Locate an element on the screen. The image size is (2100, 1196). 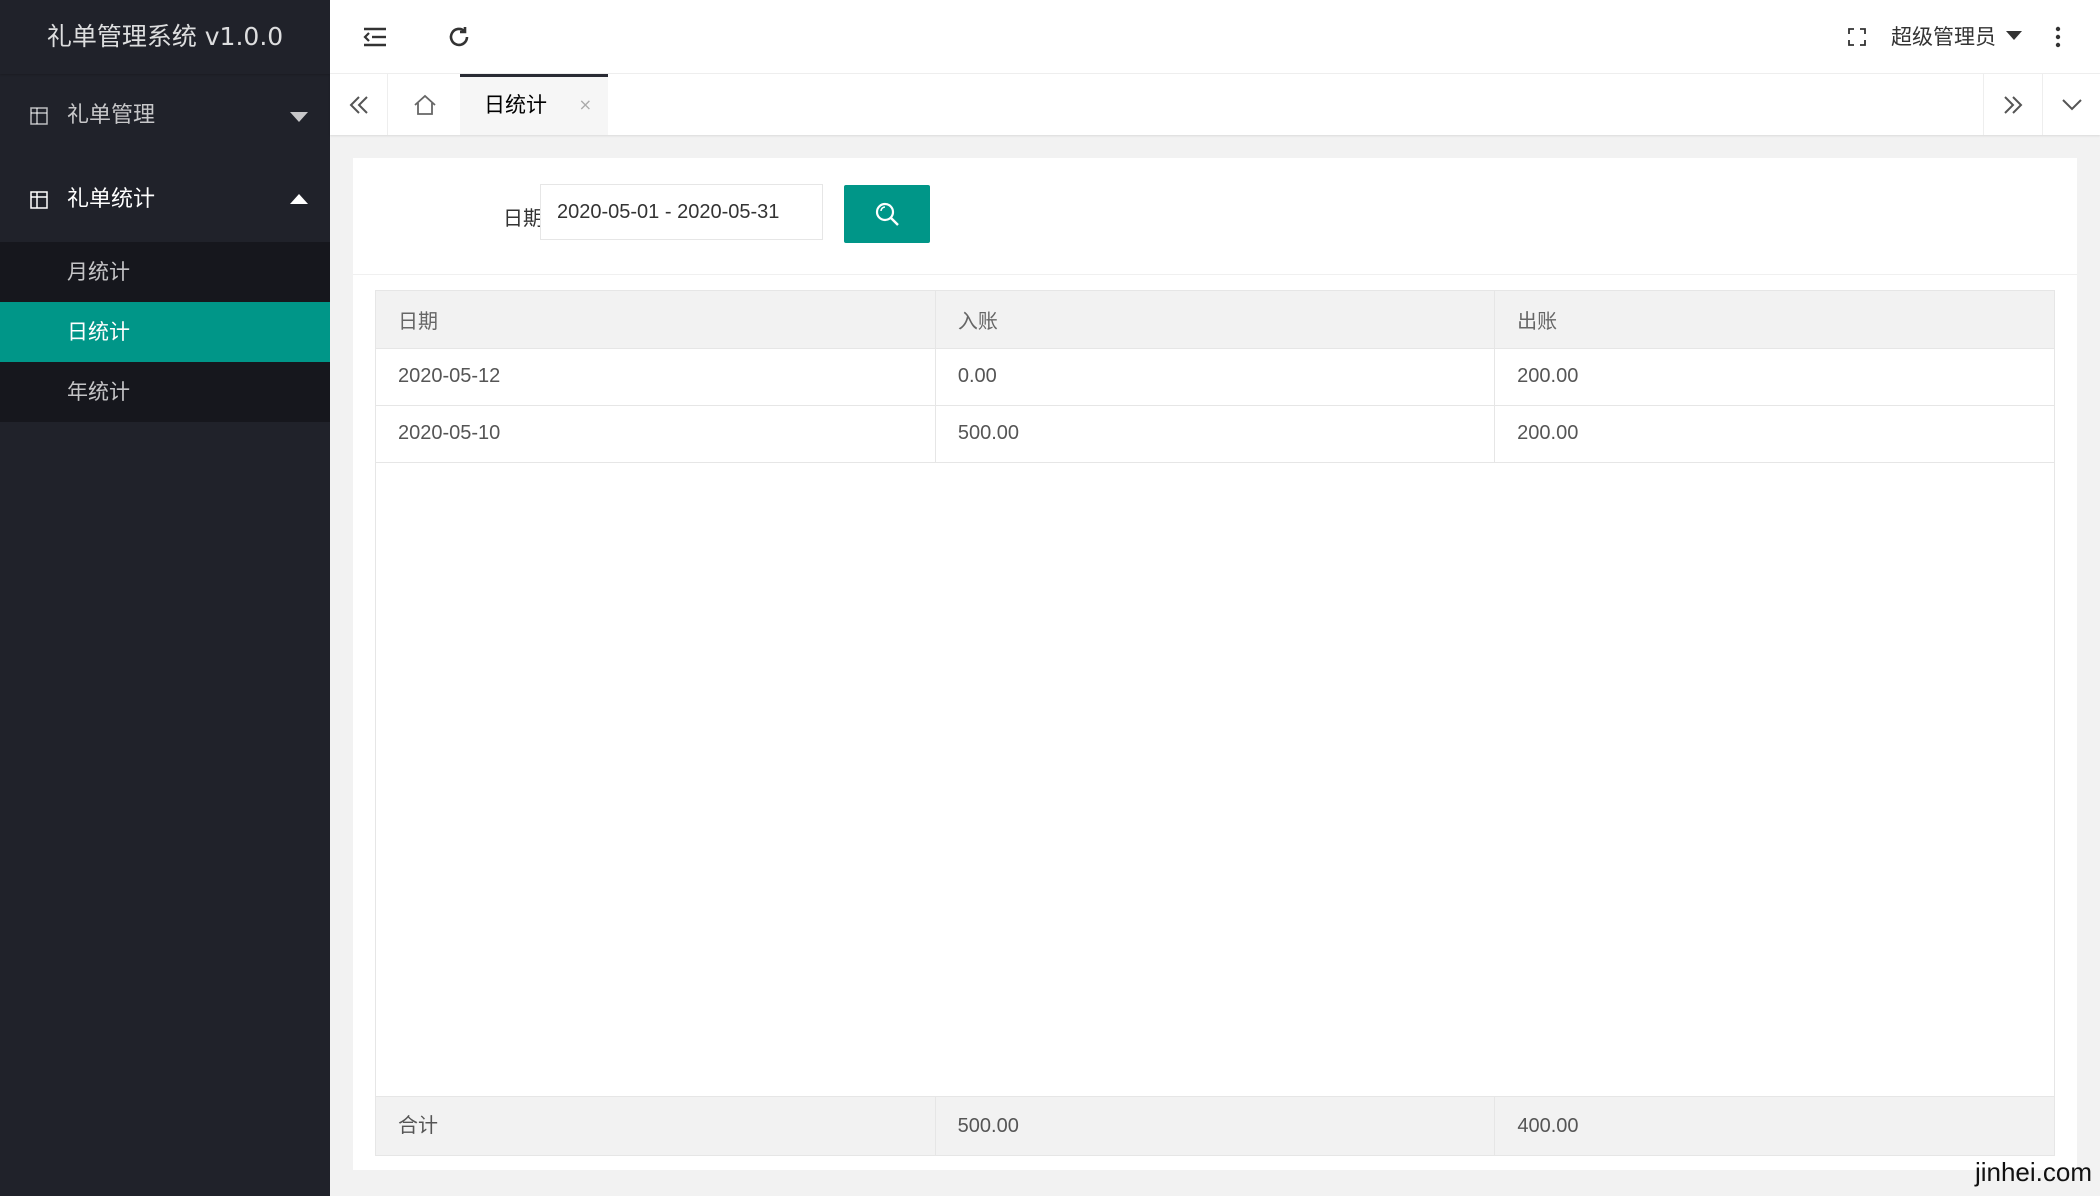
fullscreen-icon is located at coordinates (1857, 37).